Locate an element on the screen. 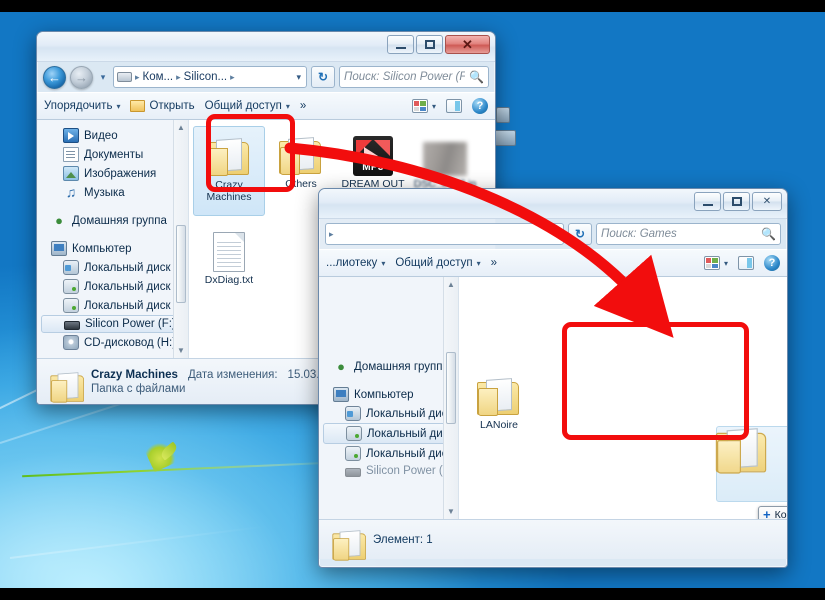 This screenshot has height=600, width=825. file-item-dxdiag: DxDiag.txt is located at coordinates (229, 255).